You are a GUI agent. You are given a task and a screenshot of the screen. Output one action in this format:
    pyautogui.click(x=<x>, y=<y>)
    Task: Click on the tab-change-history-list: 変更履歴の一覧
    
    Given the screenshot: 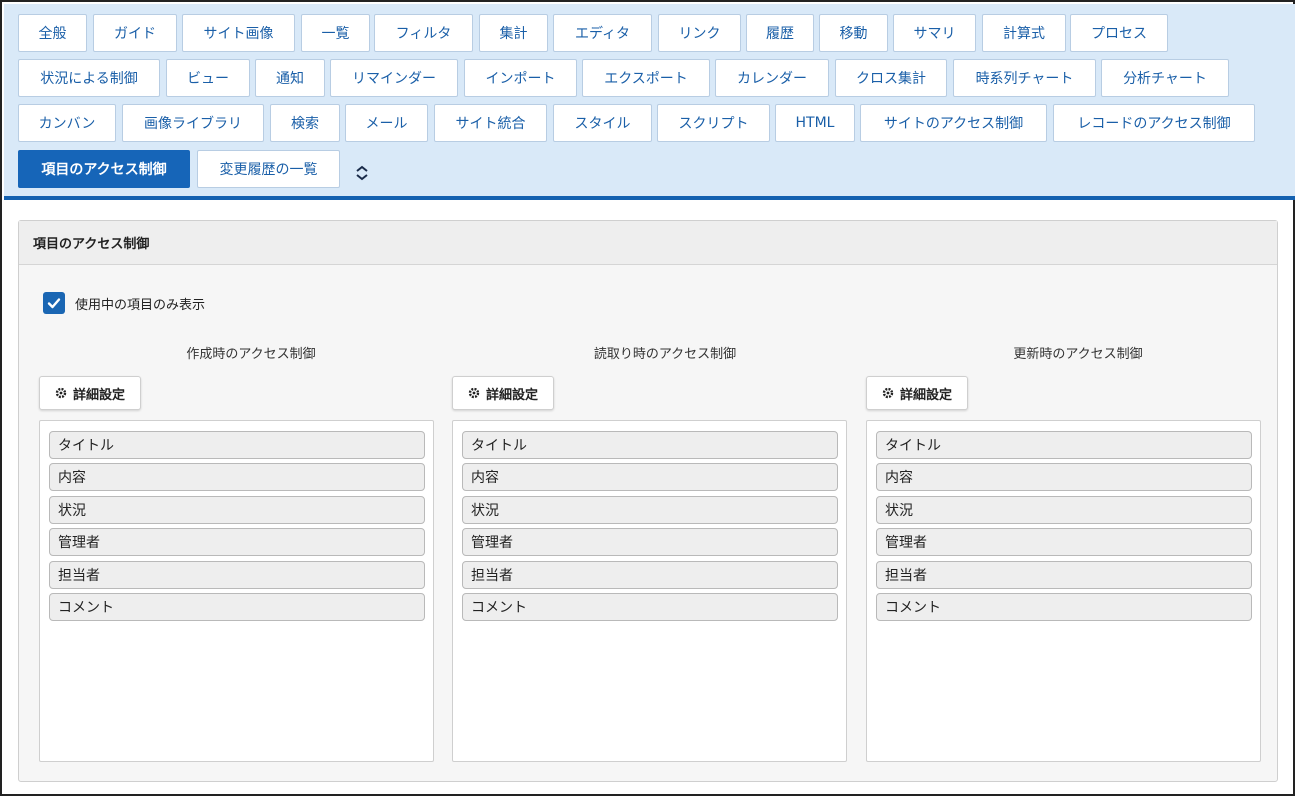 What is the action you would take?
    pyautogui.click(x=268, y=169)
    